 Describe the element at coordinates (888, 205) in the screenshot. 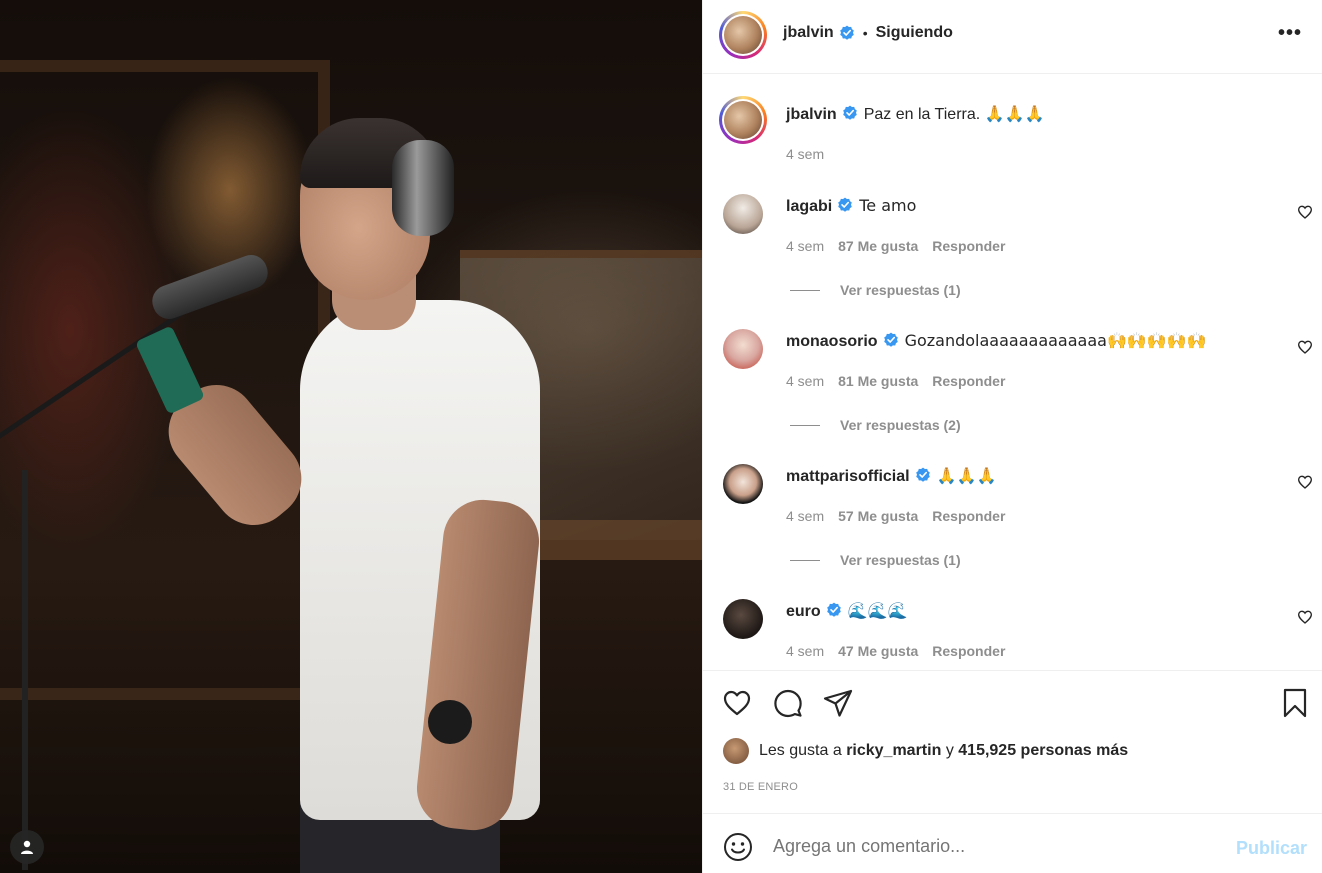

I see `comment-text: Te amo` at that location.